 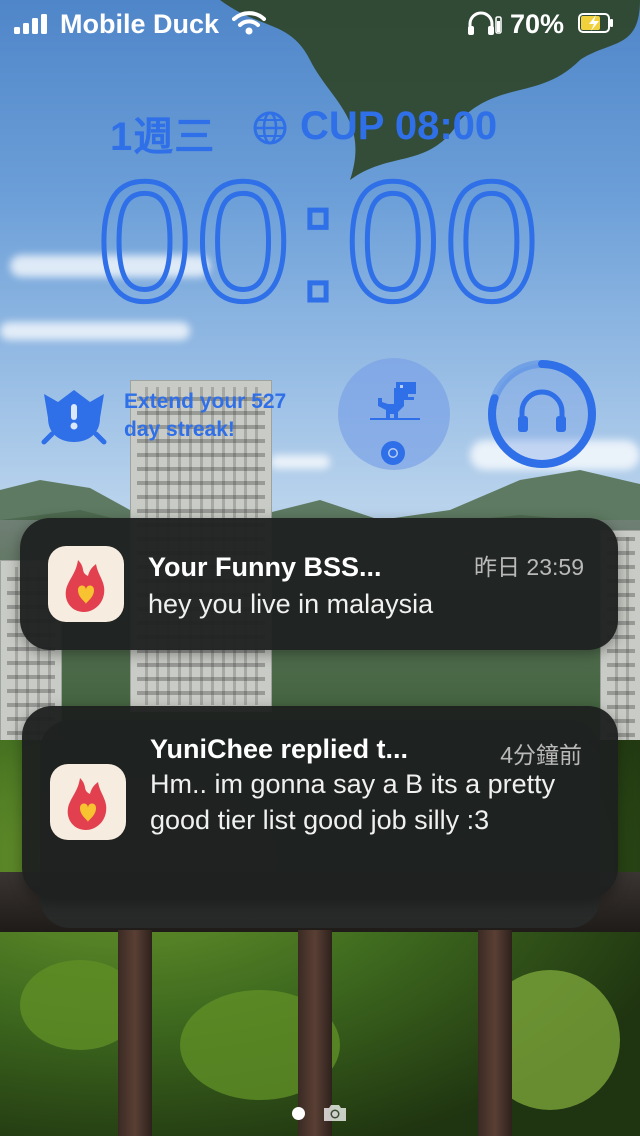 What do you see at coordinates (529, 567) in the screenshot?
I see `notification-time: 昨日 23:59` at bounding box center [529, 567].